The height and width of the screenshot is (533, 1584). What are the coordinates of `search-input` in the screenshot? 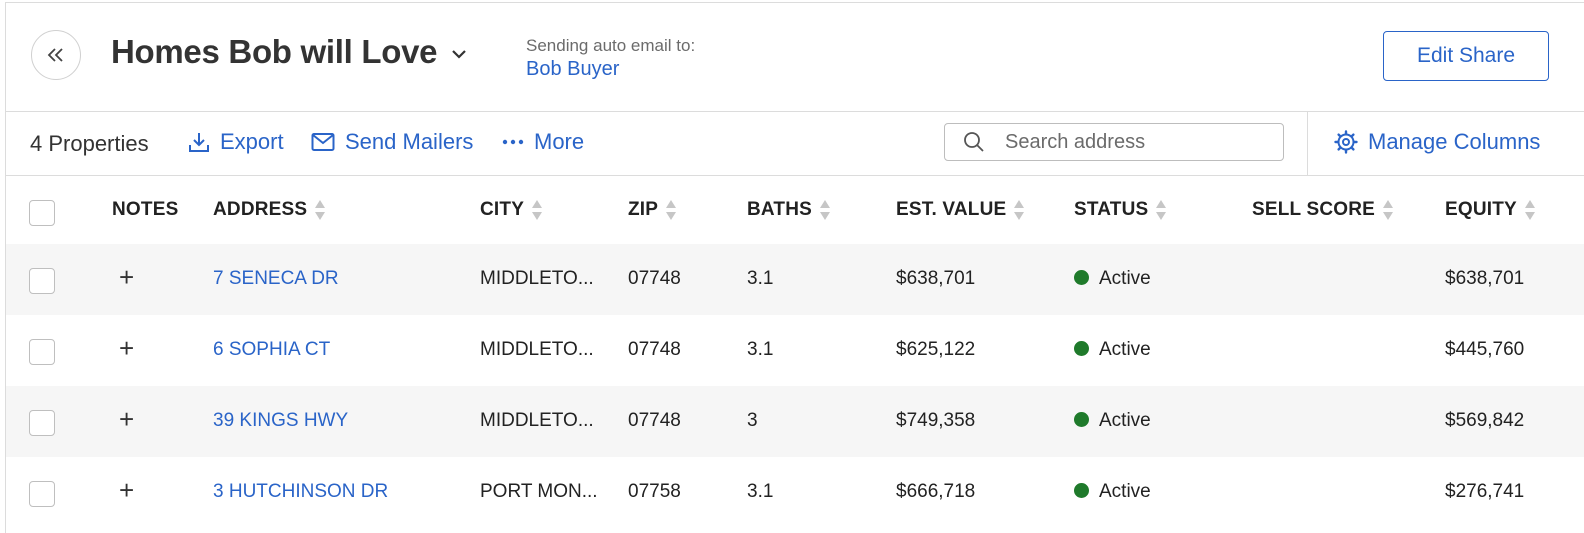 It's located at (1135, 142).